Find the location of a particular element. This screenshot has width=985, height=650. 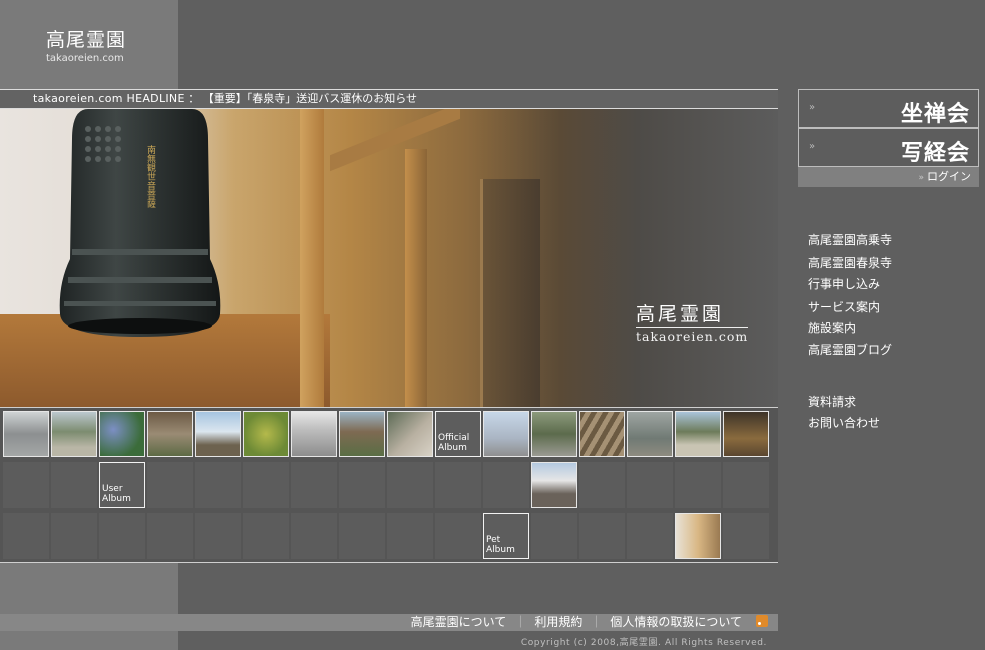

nav-link-blog: 高尾霊園ブログ is located at coordinates (850, 349).